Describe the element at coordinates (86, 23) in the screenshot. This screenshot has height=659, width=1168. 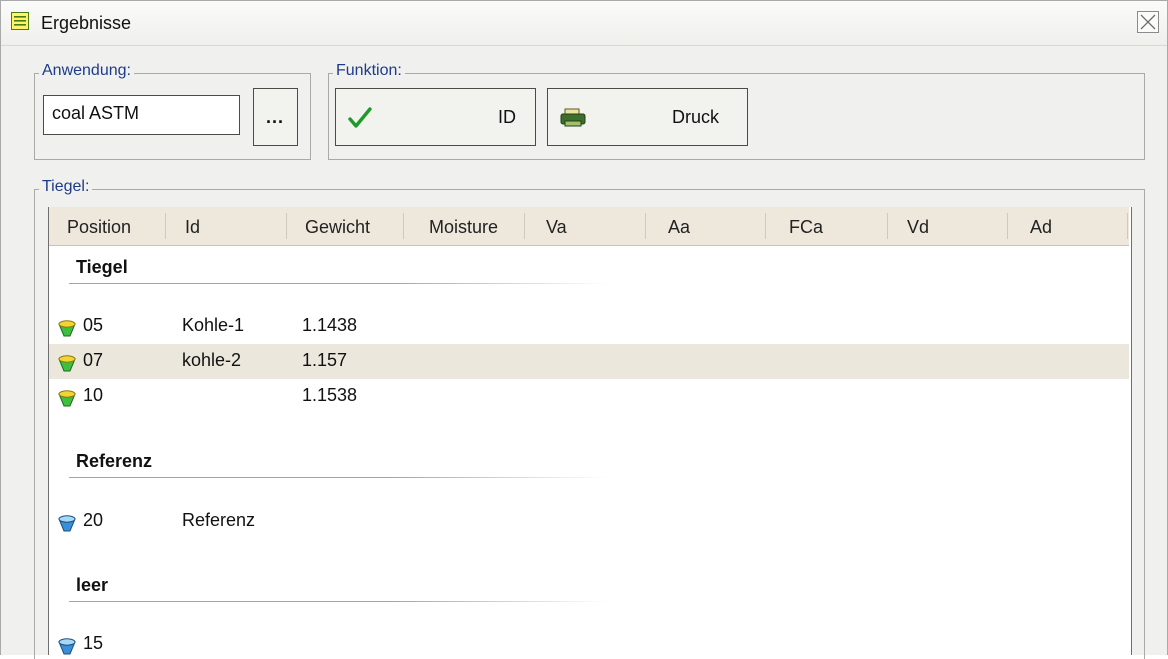
I see `window-title: Ergebnisse` at that location.